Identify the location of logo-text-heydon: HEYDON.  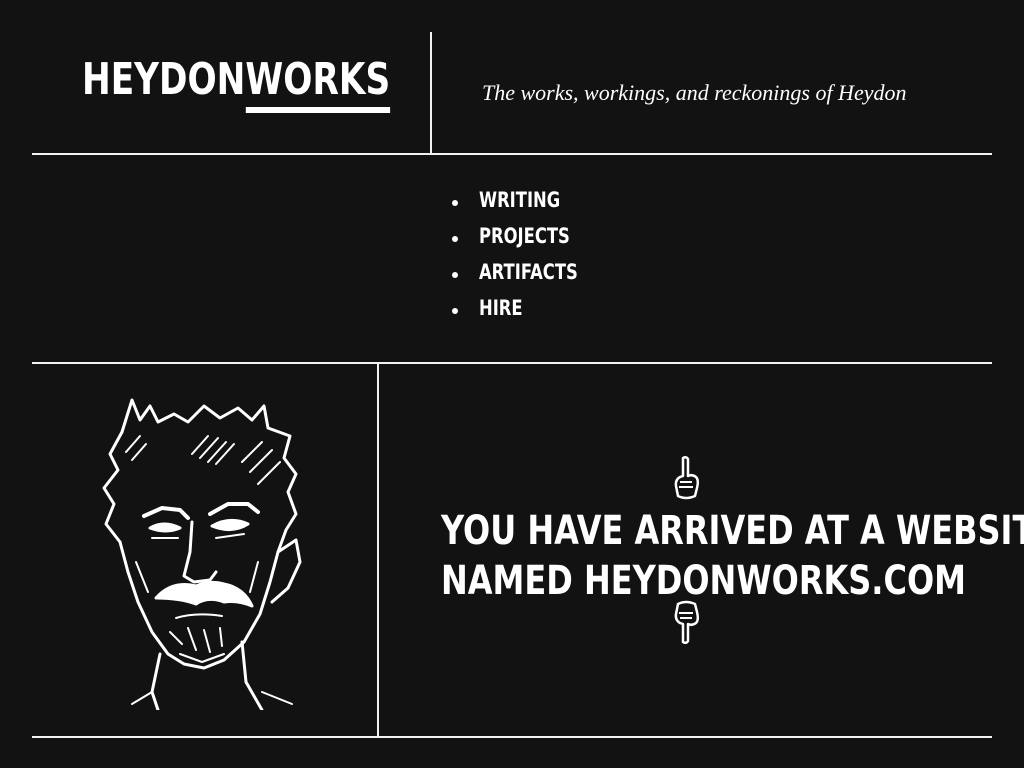
(164, 79).